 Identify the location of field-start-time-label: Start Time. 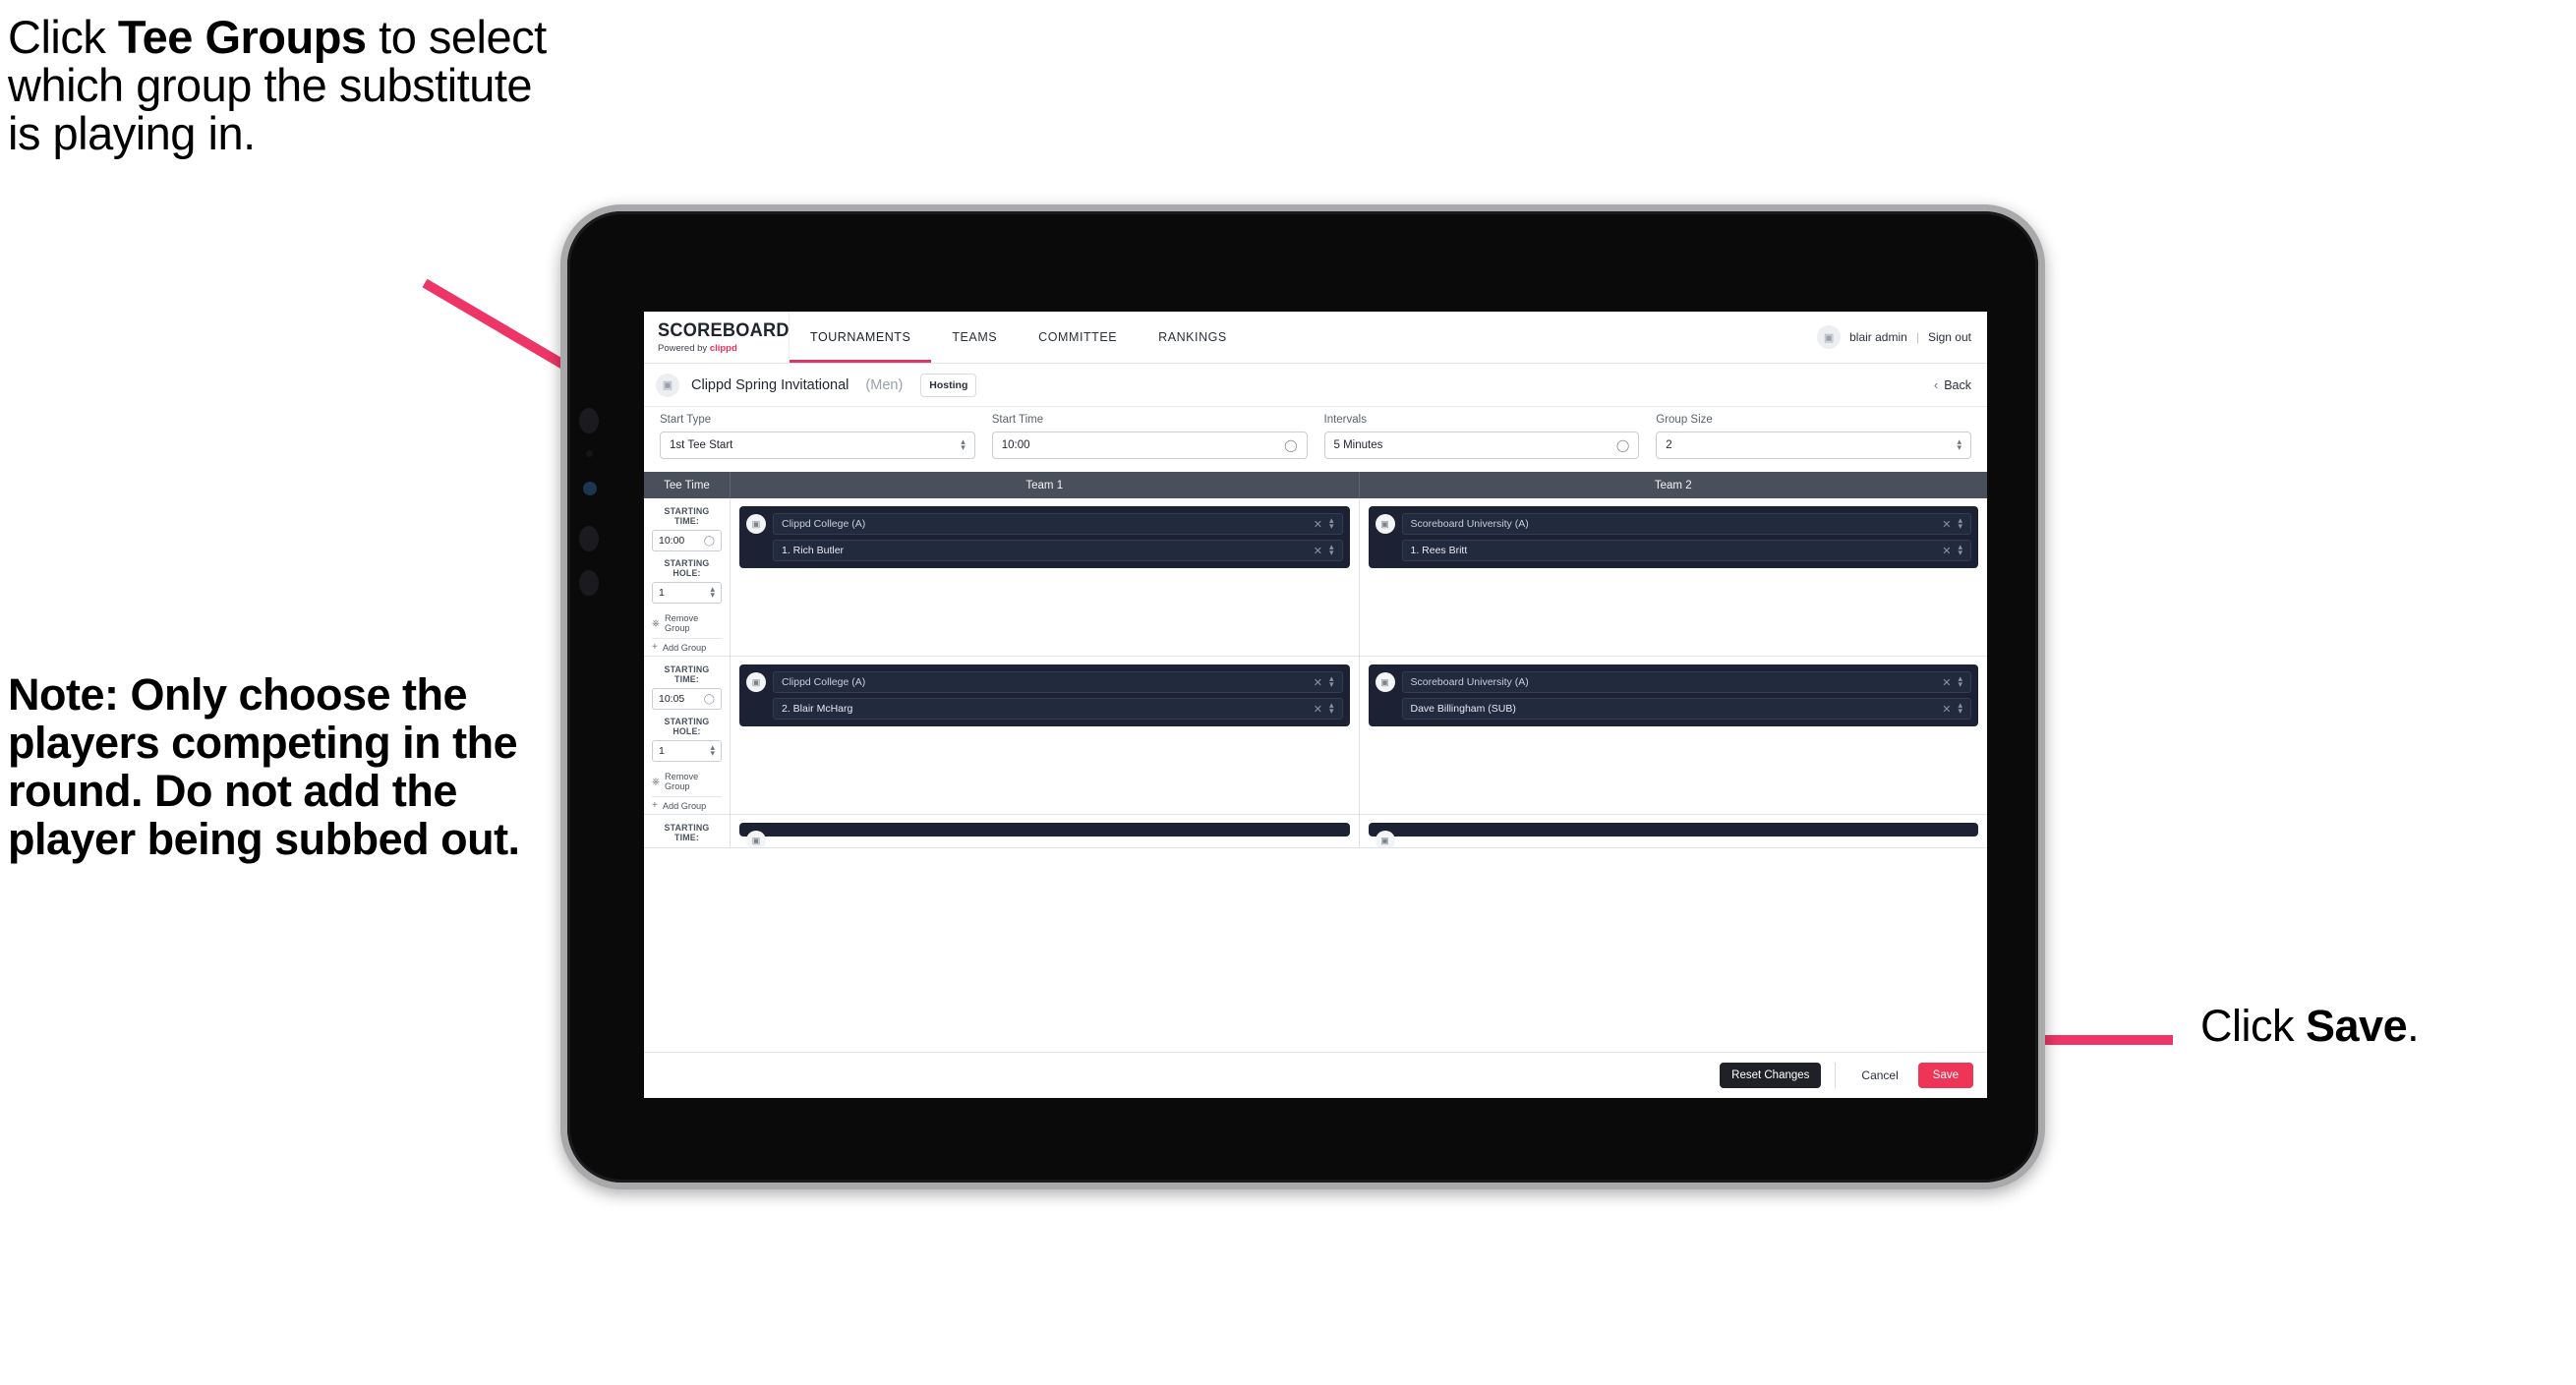
(1017, 420).